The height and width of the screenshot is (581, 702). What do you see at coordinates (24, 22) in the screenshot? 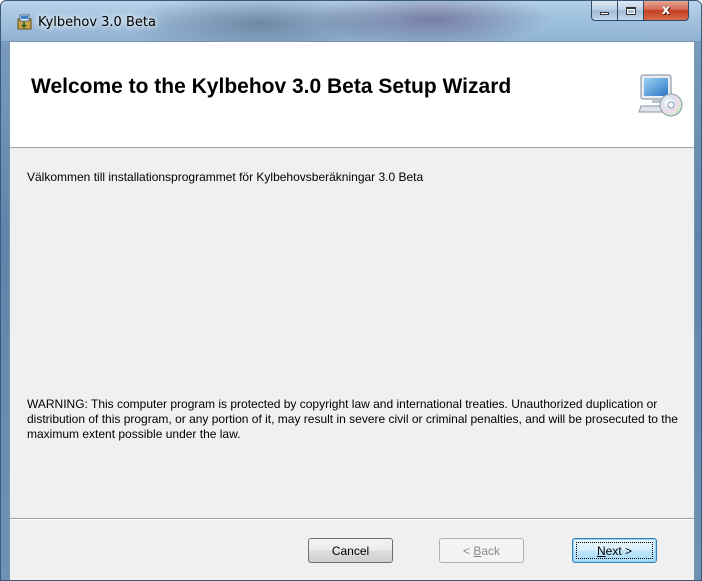
I see `installer-icon` at bounding box center [24, 22].